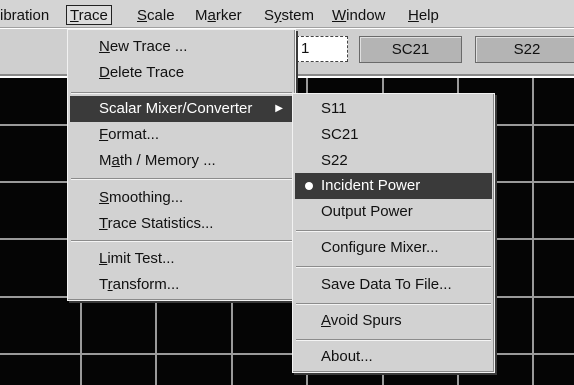  What do you see at coordinates (279, 108) in the screenshot?
I see `triangle-right-icon: ▶` at bounding box center [279, 108].